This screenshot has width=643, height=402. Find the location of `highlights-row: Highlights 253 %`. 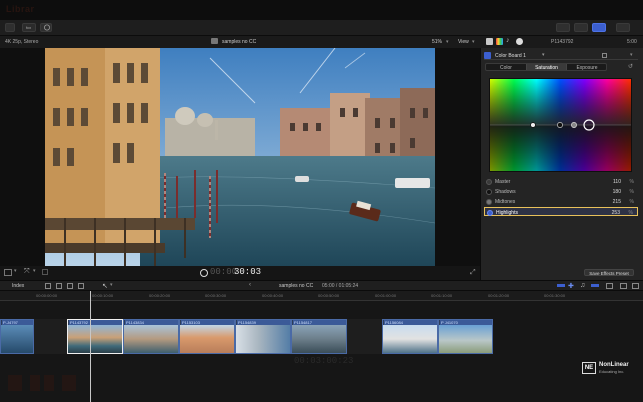

highlights-row: Highlights 253 % is located at coordinates (561, 211).